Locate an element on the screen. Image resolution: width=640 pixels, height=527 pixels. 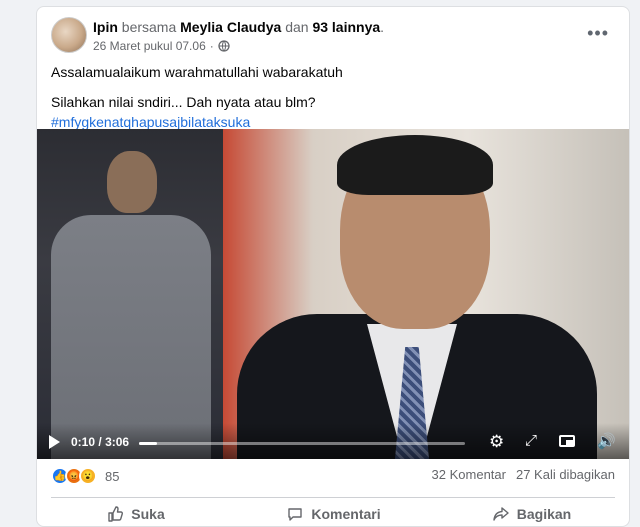
period-text: . is located at coordinates (382, 27).